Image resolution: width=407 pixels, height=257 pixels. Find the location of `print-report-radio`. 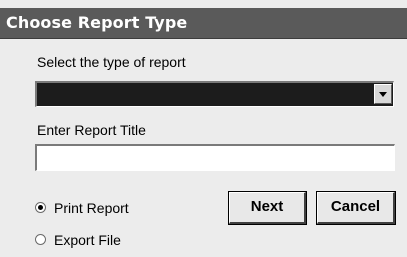

print-report-radio is located at coordinates (40, 207).